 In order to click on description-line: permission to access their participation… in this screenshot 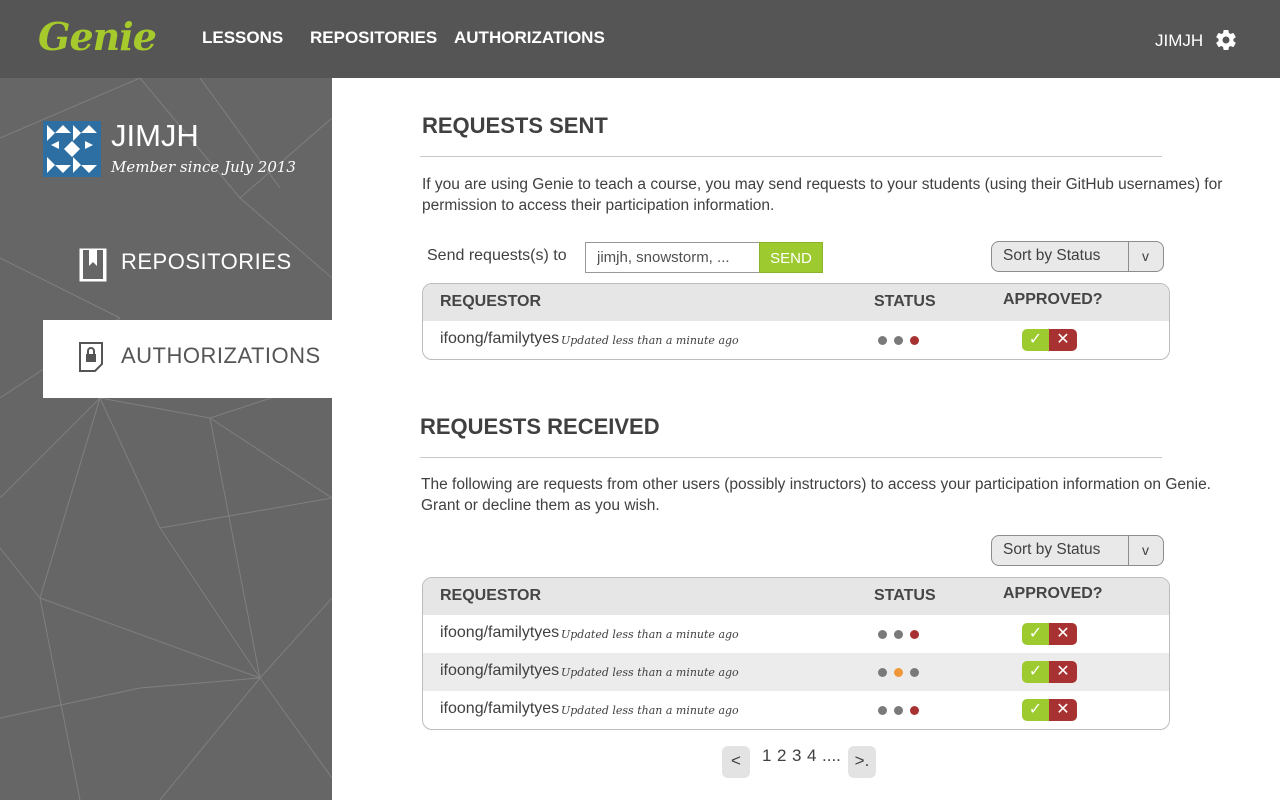, I will do `click(598, 205)`.